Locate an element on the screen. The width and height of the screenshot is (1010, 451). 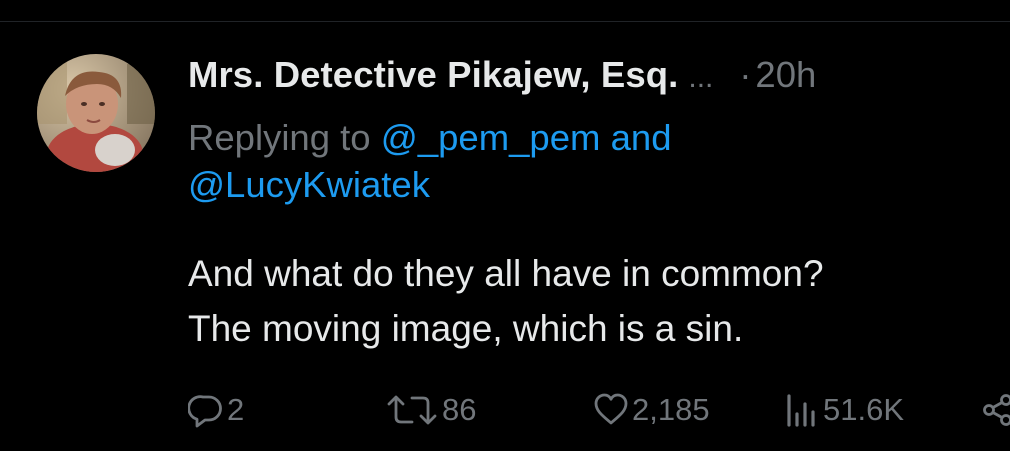
mention-link: @_pem_pem is located at coordinates (491, 137).